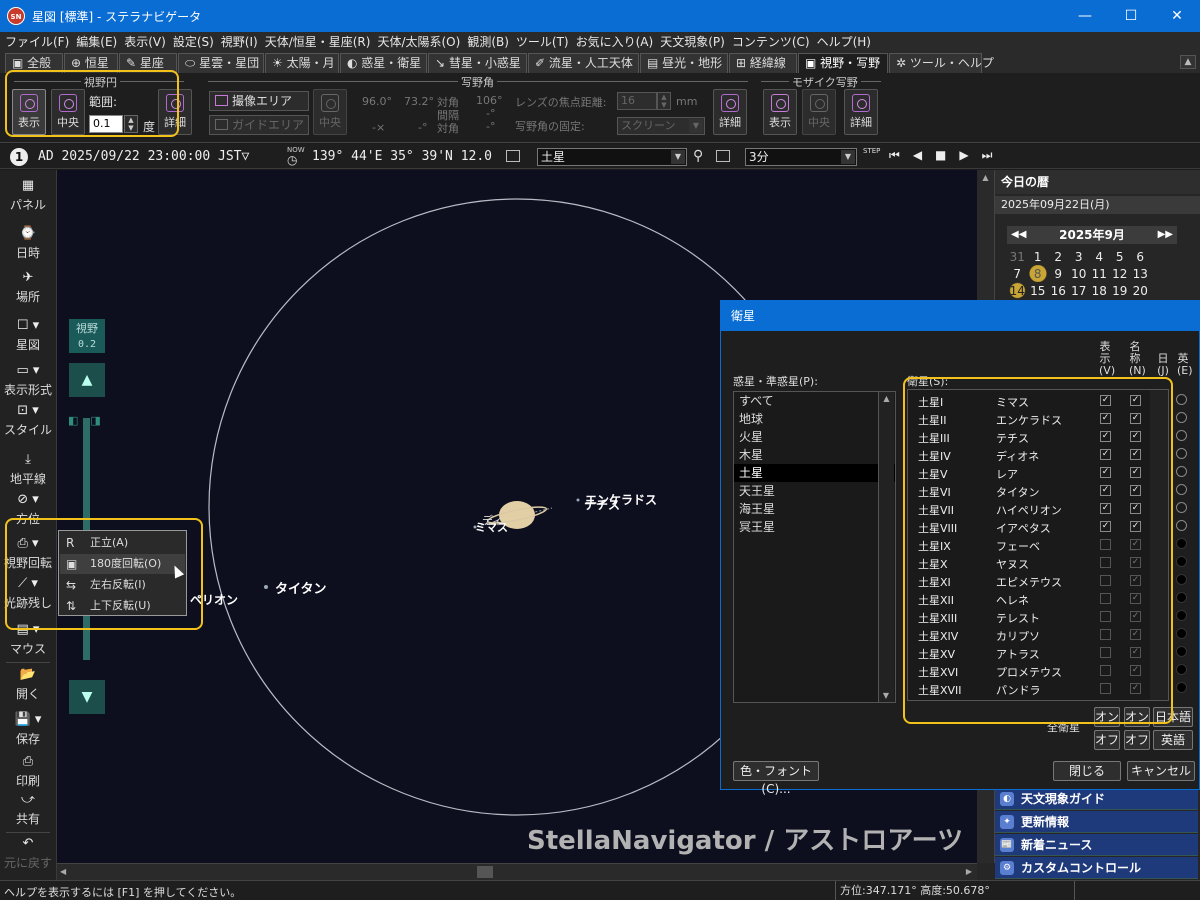 This screenshot has width=1200, height=900. Describe the element at coordinates (583, 63) in the screenshot. I see `tab-item: ✐ 流星・人工天体` at that location.